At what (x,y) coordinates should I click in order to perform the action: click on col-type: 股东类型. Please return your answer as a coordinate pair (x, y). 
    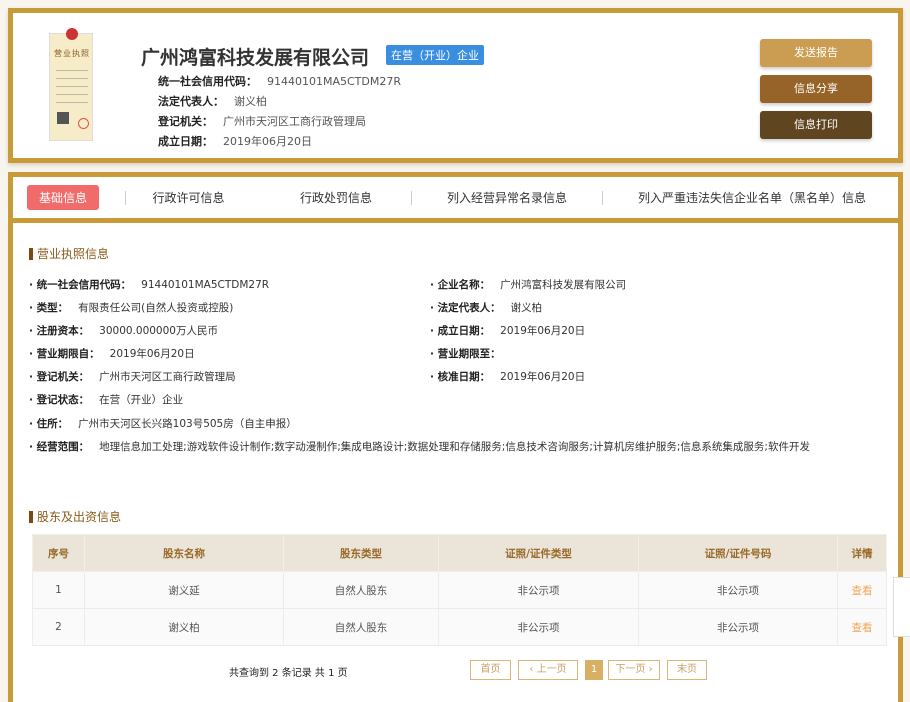
    Looking at the image, I should click on (361, 553).